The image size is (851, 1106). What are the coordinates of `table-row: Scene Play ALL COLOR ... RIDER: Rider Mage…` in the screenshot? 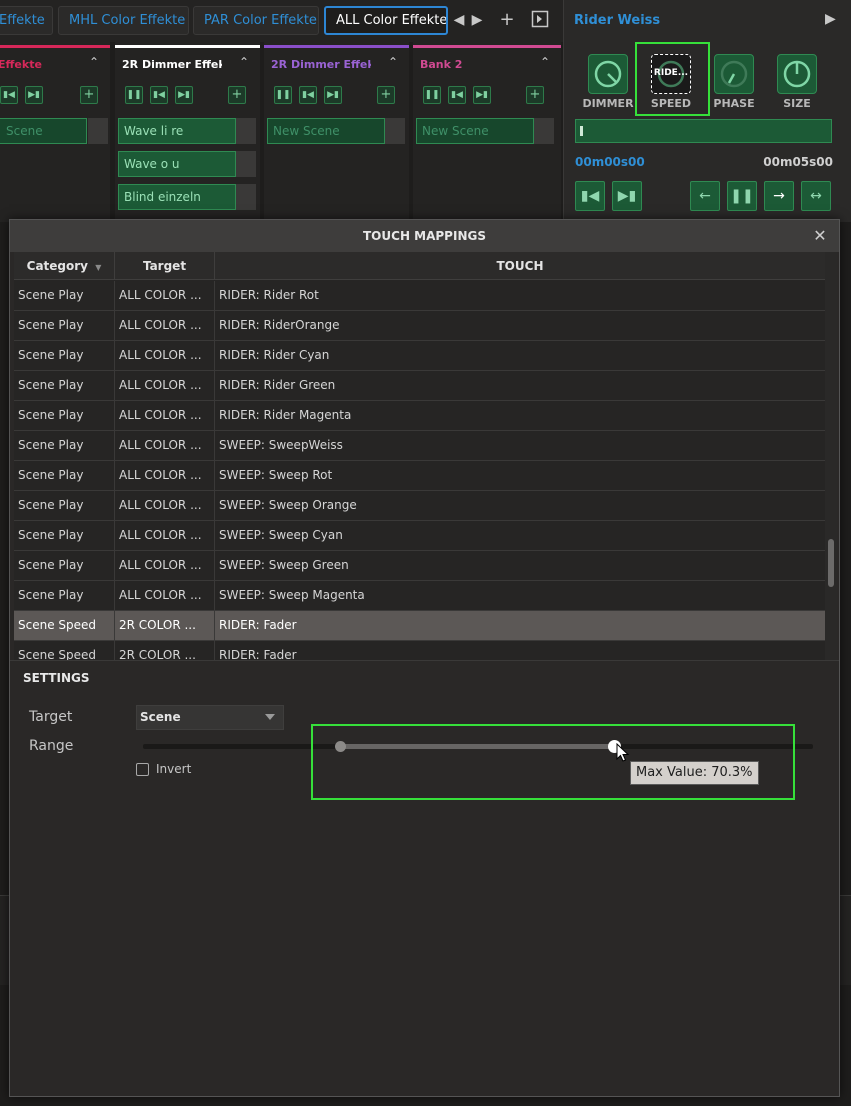 It's located at (419, 416).